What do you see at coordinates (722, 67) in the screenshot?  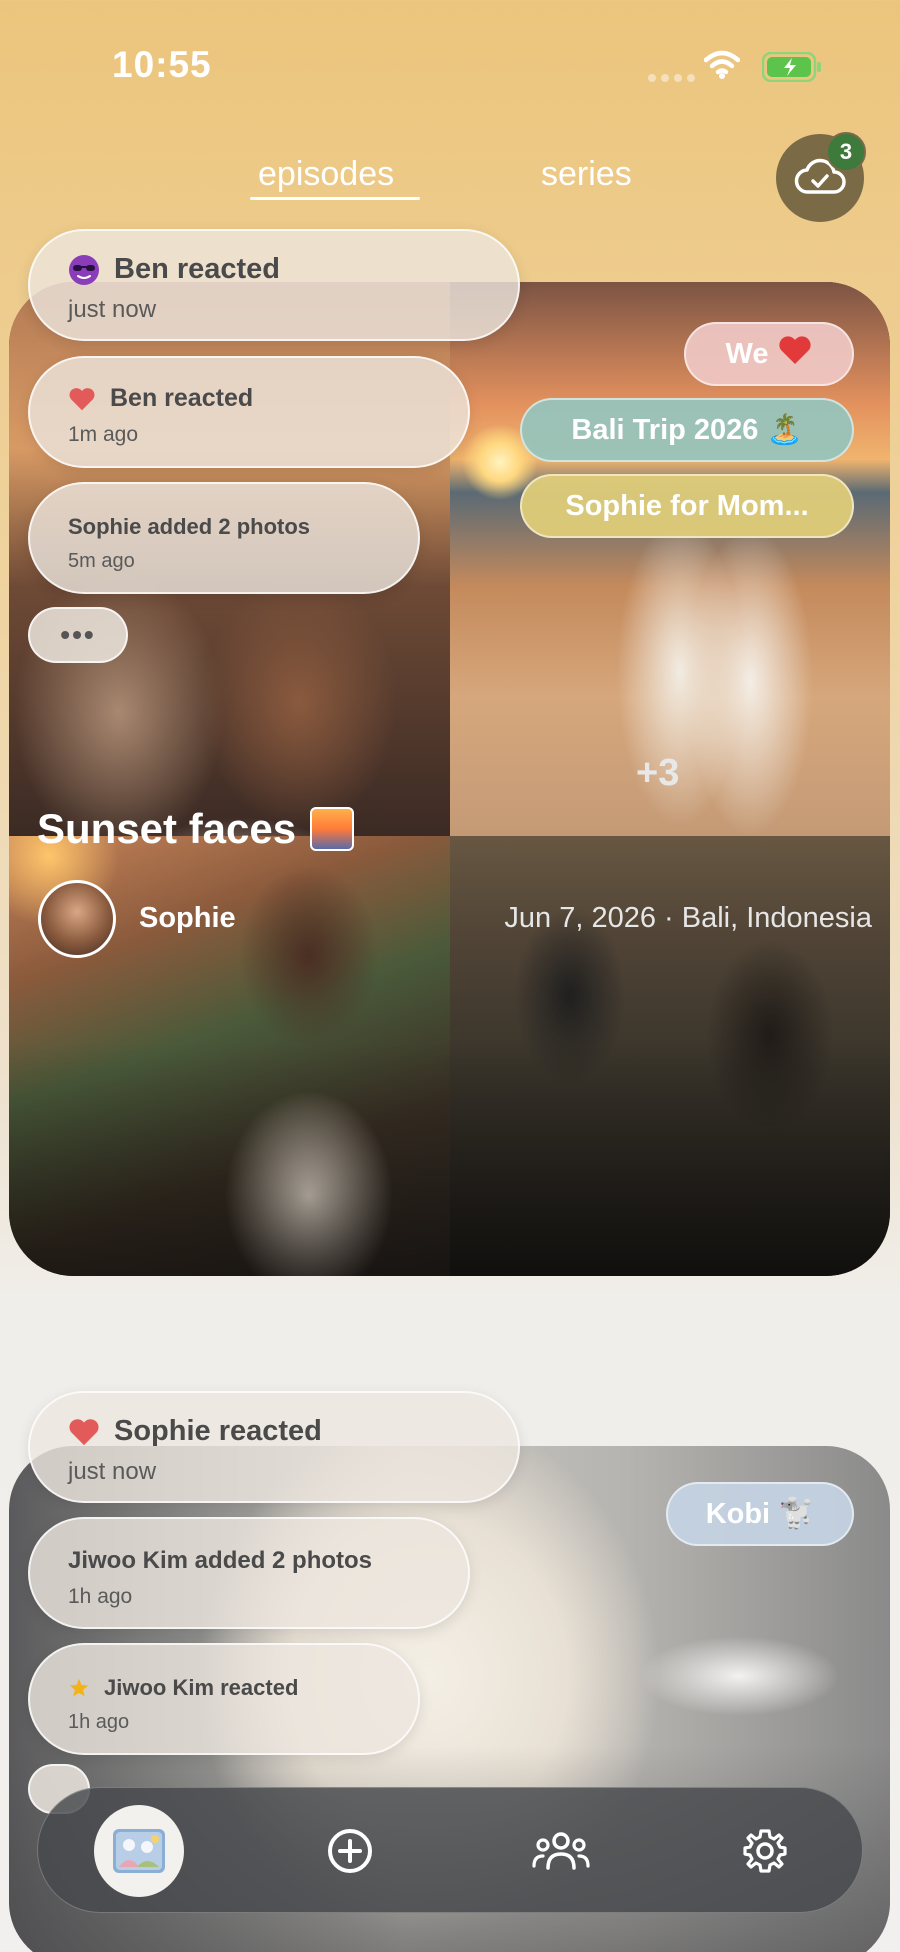 I see `wifi-icon` at bounding box center [722, 67].